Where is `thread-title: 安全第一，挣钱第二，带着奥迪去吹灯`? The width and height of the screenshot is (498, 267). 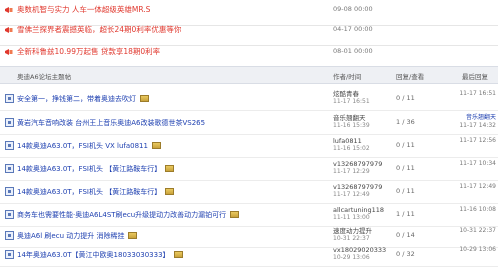
thread-title: 安全第一，挣钱第二，带着奥迪去吹灯 is located at coordinates (83, 99).